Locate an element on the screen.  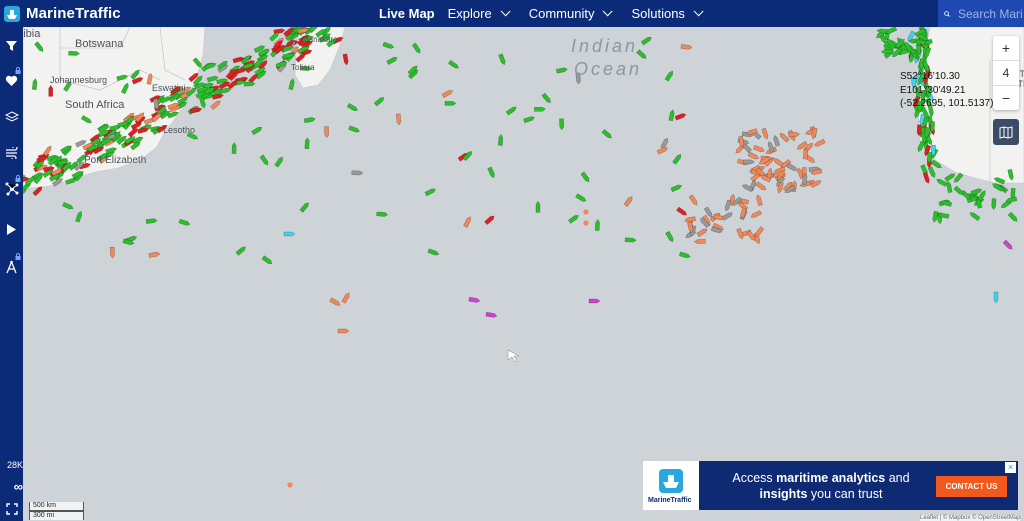
zoom-out-button: − is located at coordinates (1006, 98).